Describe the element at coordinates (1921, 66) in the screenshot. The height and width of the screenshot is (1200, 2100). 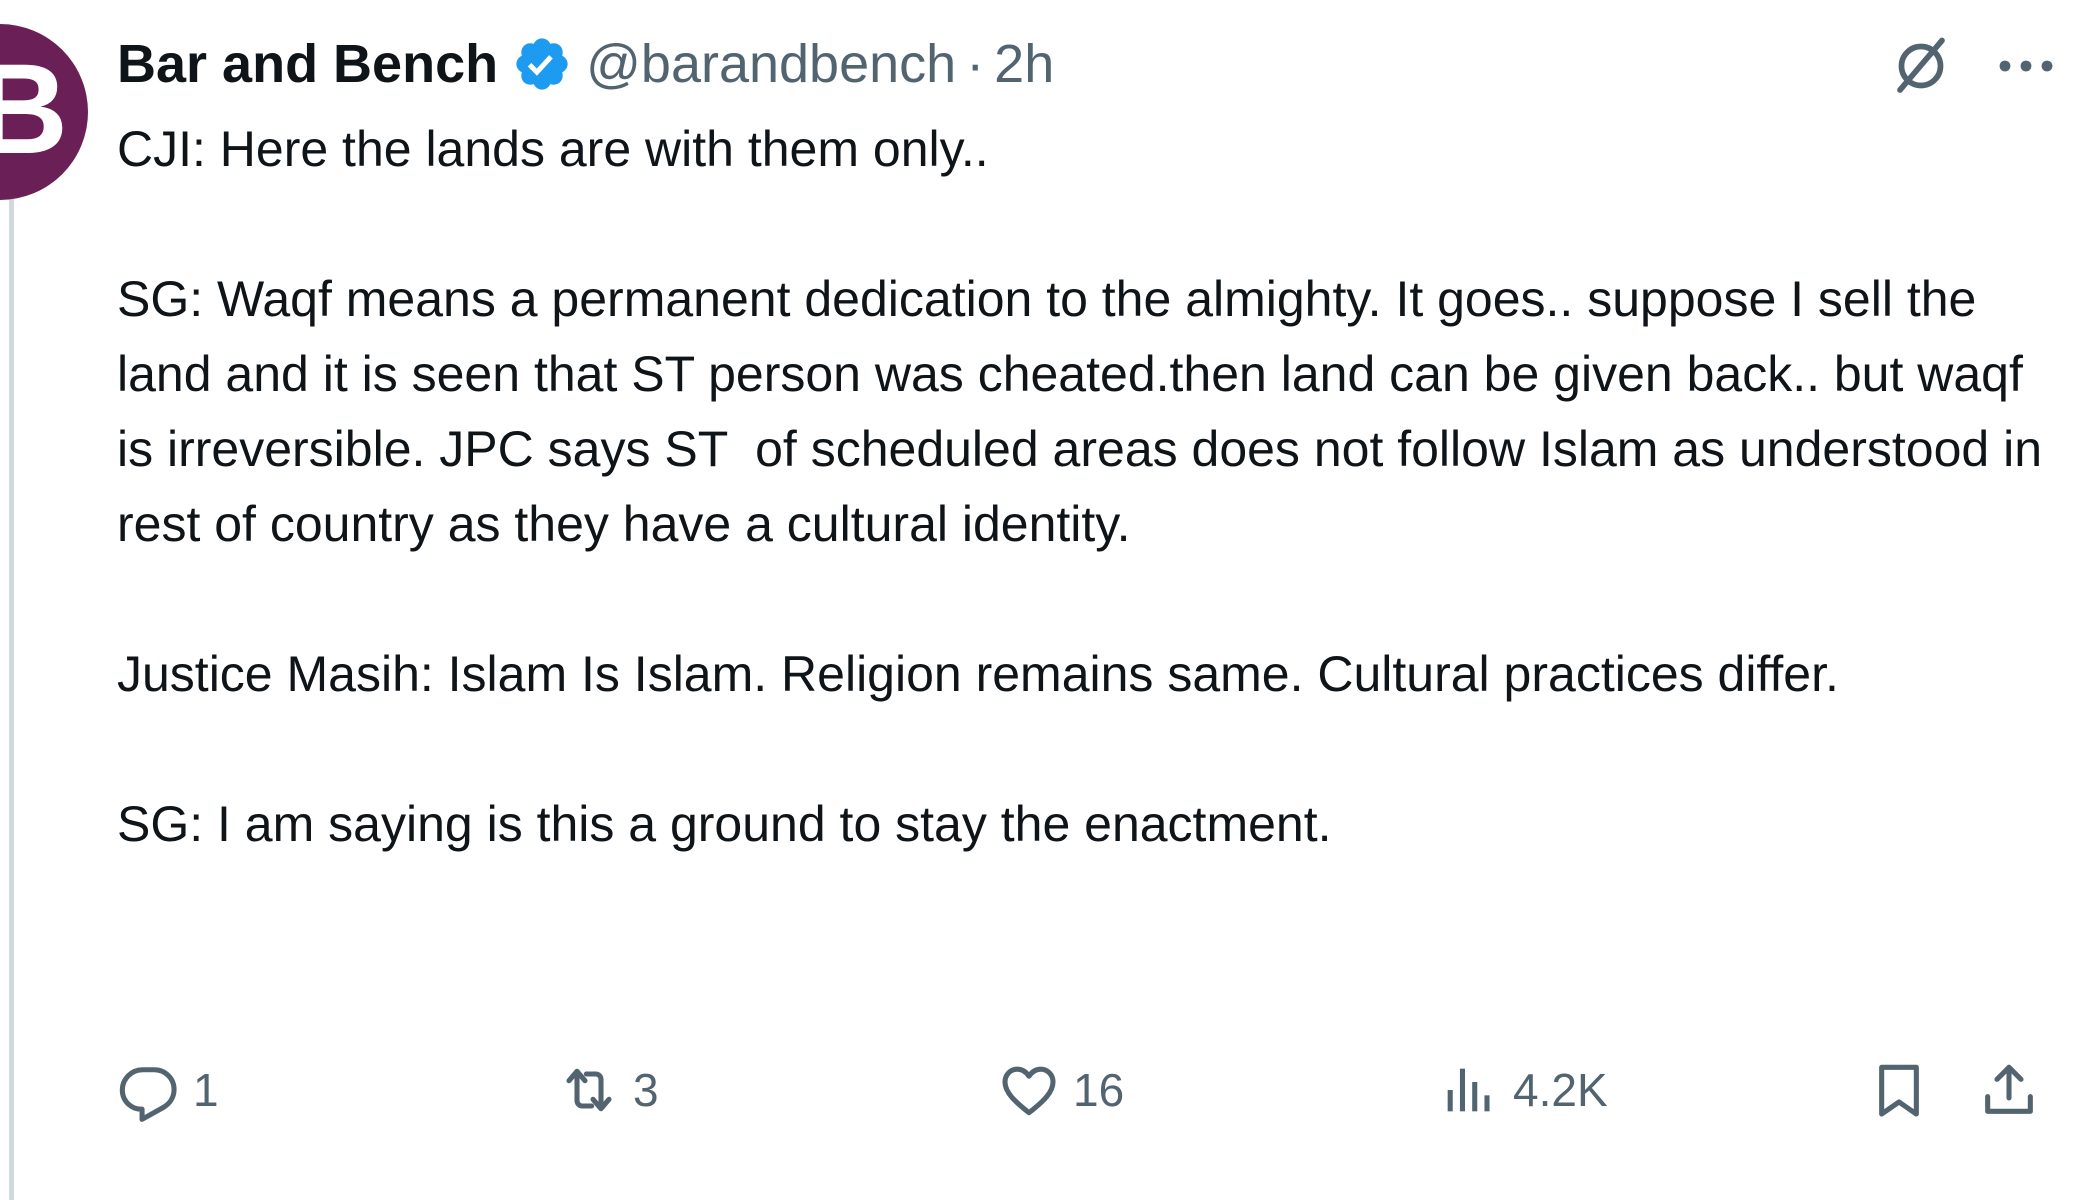
I see `grok-icon` at that location.